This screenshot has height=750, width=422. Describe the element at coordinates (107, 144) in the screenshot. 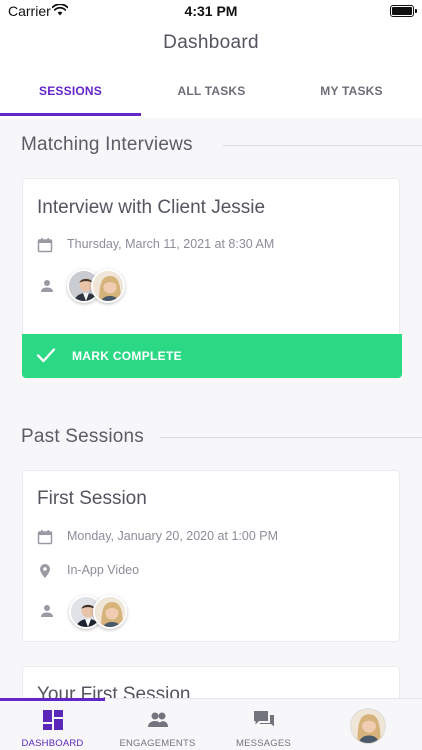

I see `section-title-matching: Matching Interviews` at that location.